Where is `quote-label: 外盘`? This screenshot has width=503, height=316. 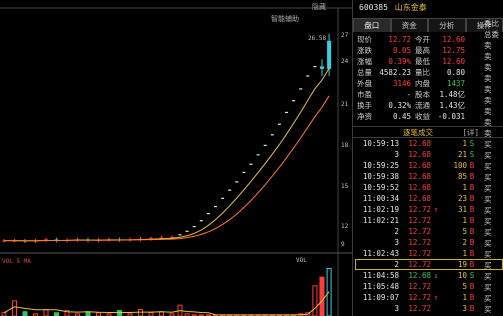
quote-label: 外盘 is located at coordinates (364, 83).